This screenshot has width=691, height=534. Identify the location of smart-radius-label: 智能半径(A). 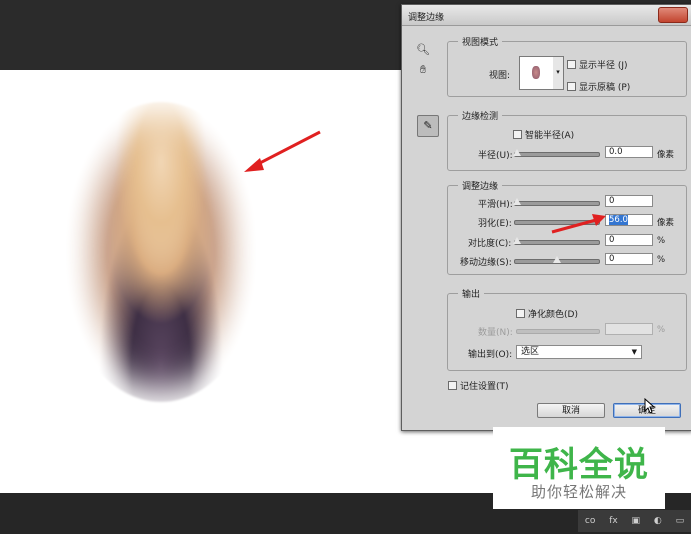
(550, 136).